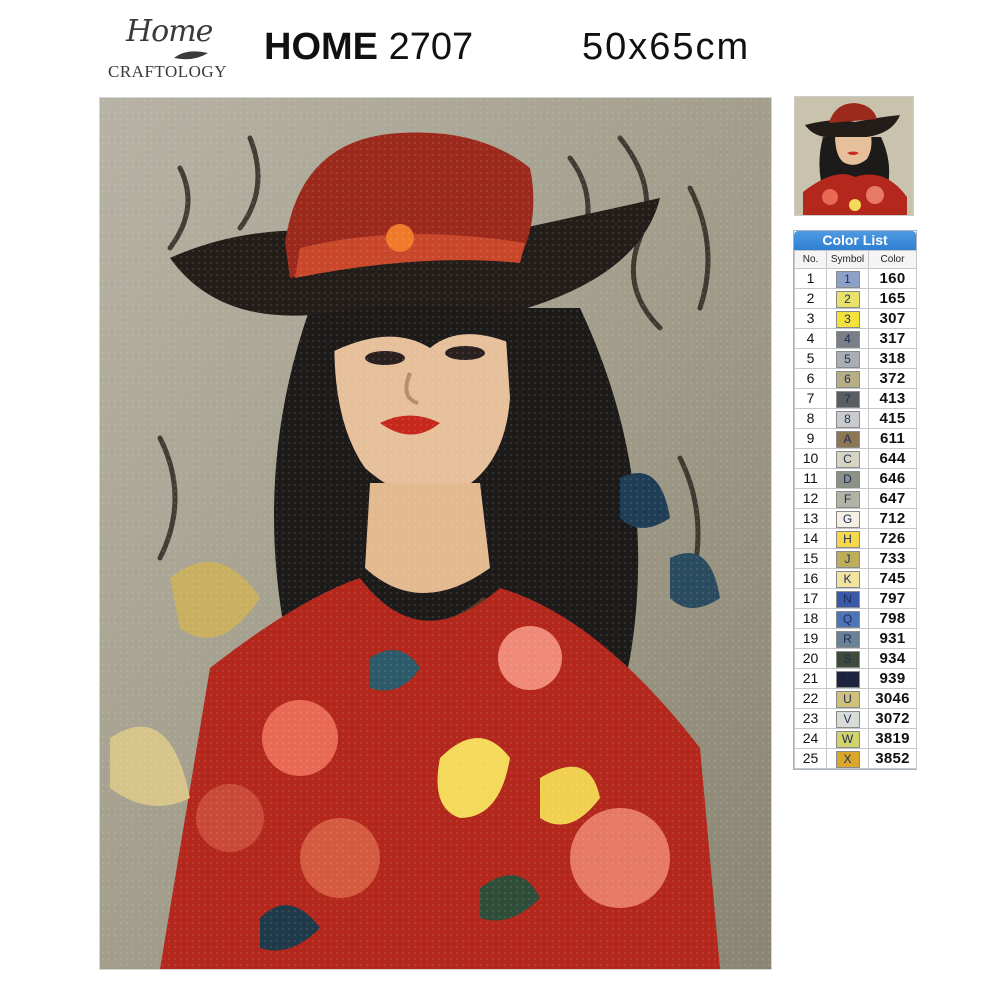  Describe the element at coordinates (368, 47) in the screenshot. I see `product-code: HOME 2707` at that location.